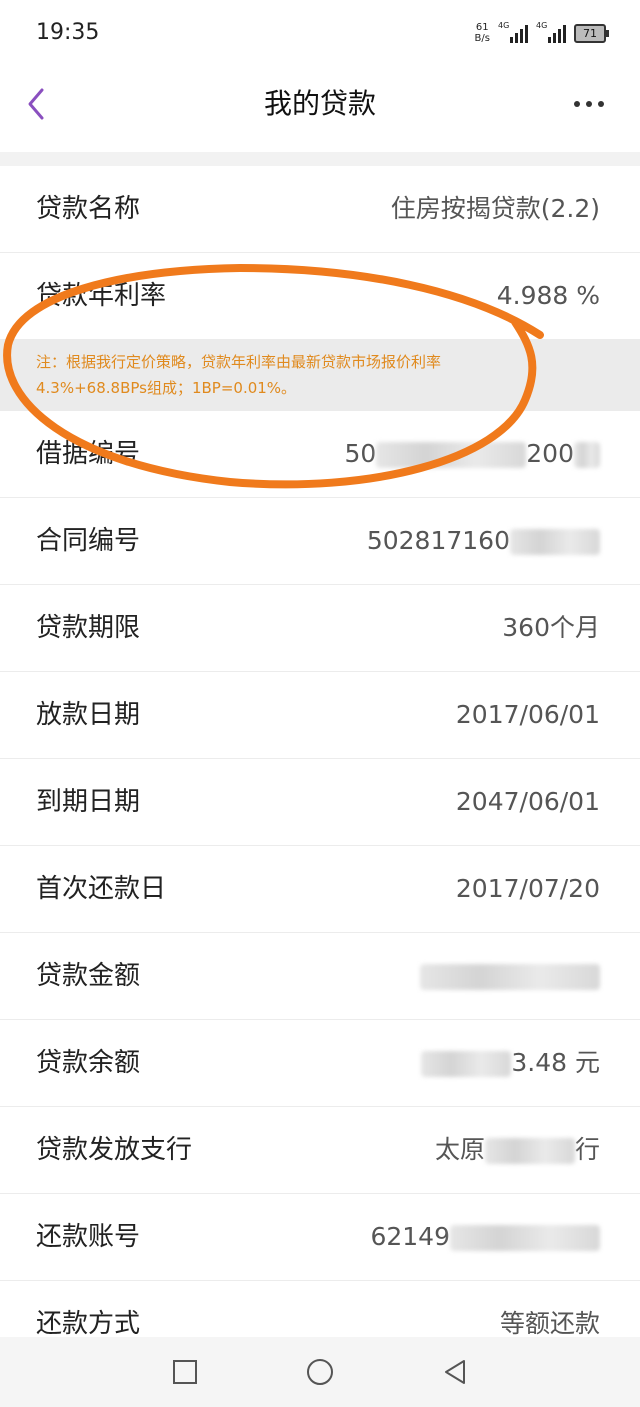 This screenshot has height=1407, width=640. What do you see at coordinates (548, 295) in the screenshot?
I see `interest-rate-value: 4.988 %` at bounding box center [548, 295].